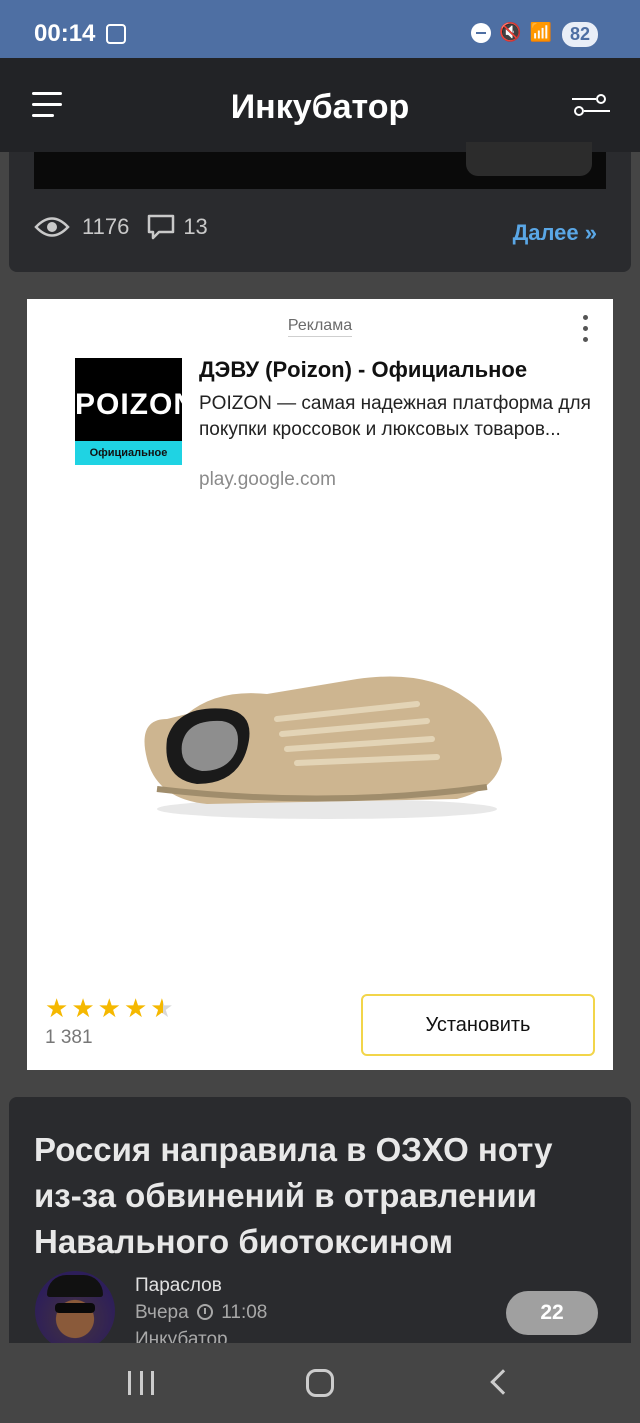 This screenshot has height=1423, width=640. What do you see at coordinates (267, 479) in the screenshot?
I see `ad-domain: play.google.com` at bounding box center [267, 479].